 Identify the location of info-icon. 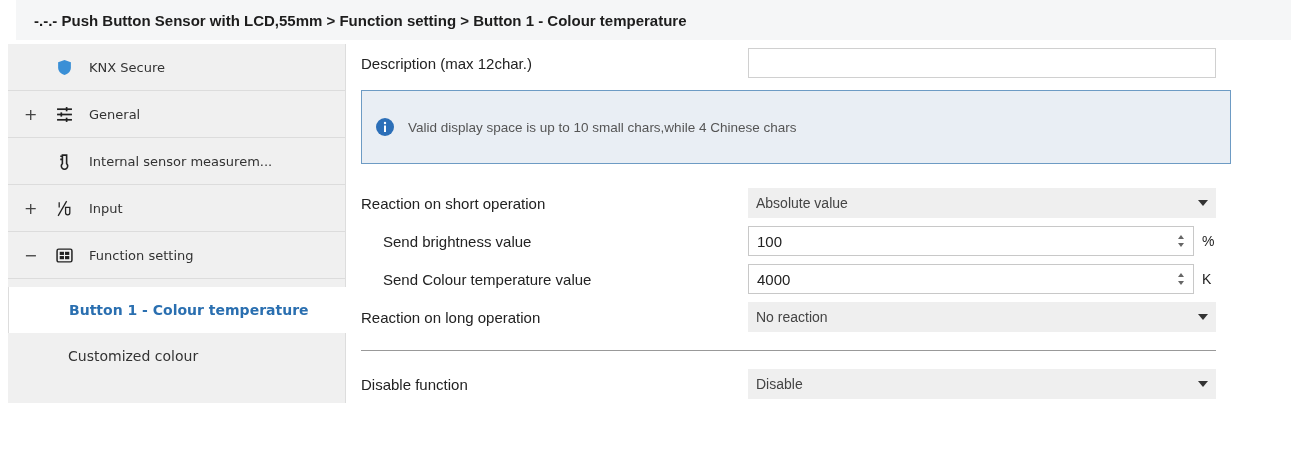
(385, 127).